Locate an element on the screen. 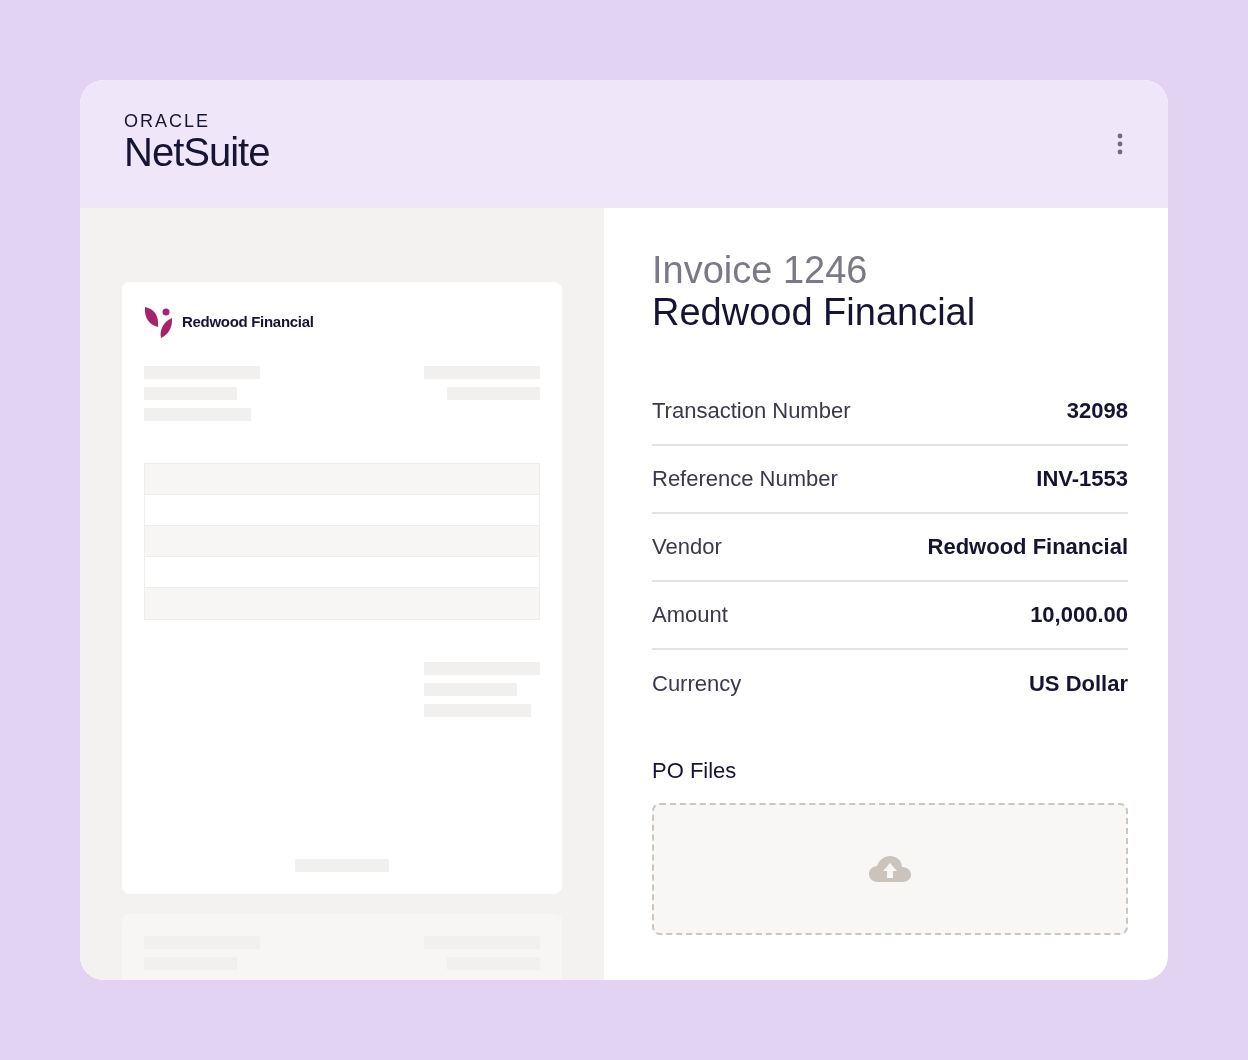 The height and width of the screenshot is (1060, 1248). vendor-title: Redwood Financial is located at coordinates (814, 312).